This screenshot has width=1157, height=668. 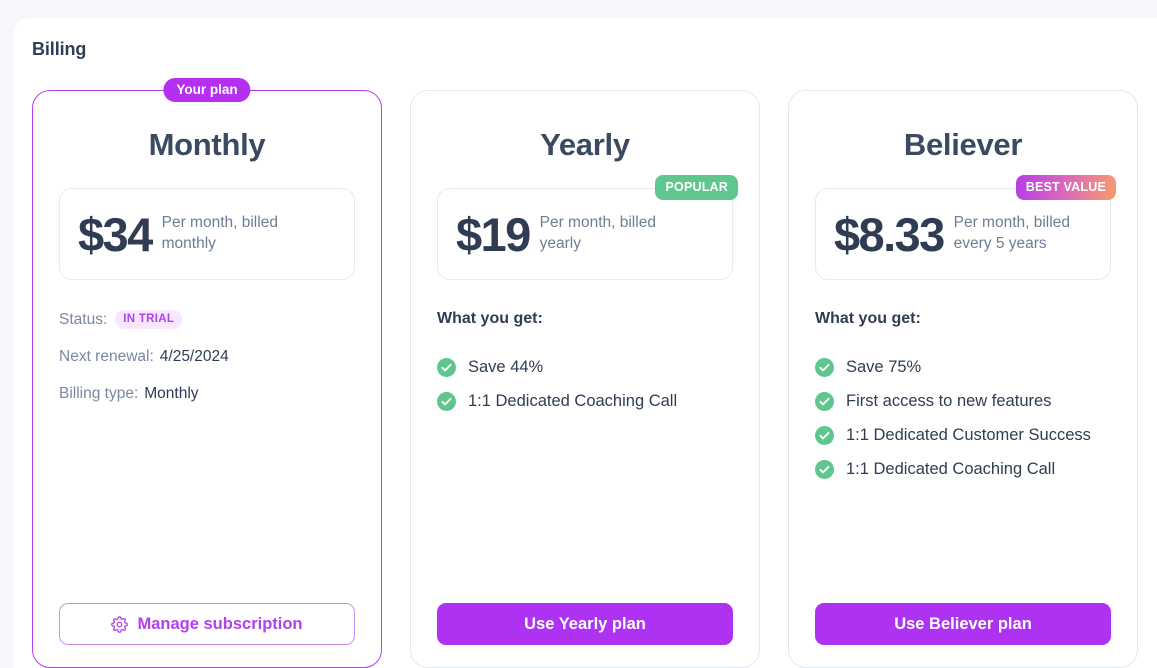 What do you see at coordinates (884, 367) in the screenshot?
I see `feature-label: Save 75%` at bounding box center [884, 367].